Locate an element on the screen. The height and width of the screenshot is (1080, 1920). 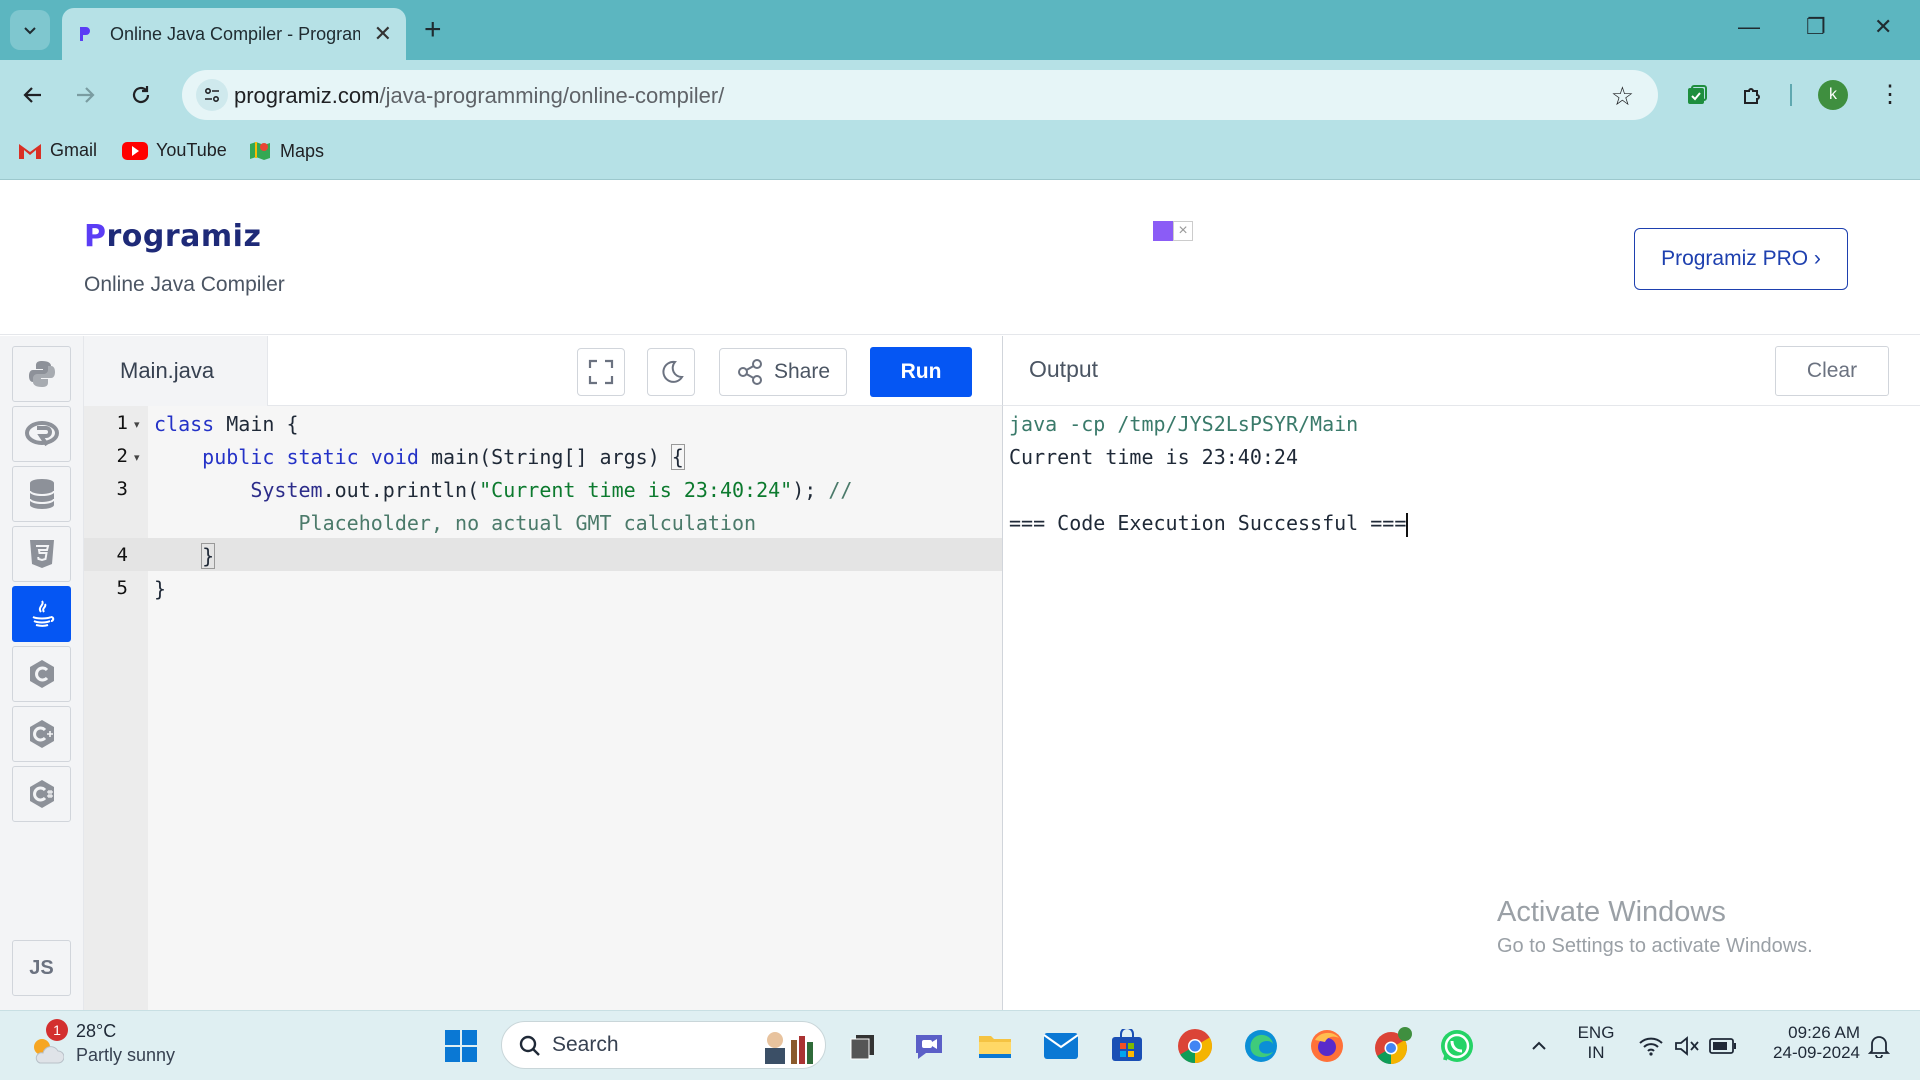
back-button is located at coordinates (33, 95).